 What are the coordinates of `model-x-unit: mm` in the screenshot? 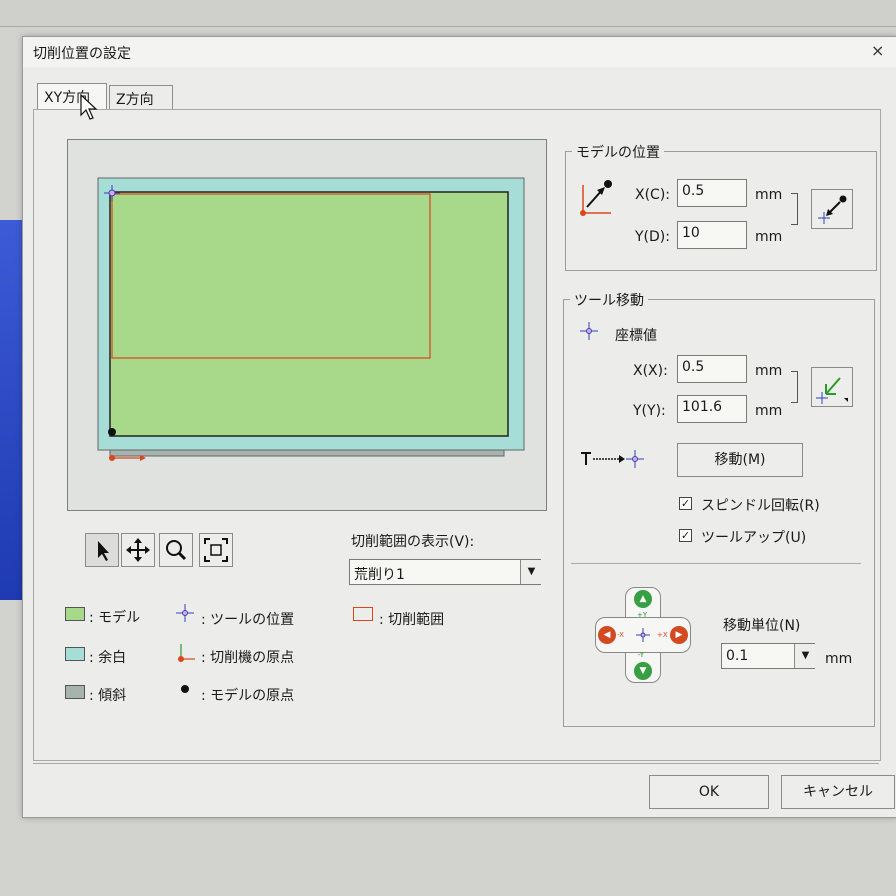 It's located at (769, 195).